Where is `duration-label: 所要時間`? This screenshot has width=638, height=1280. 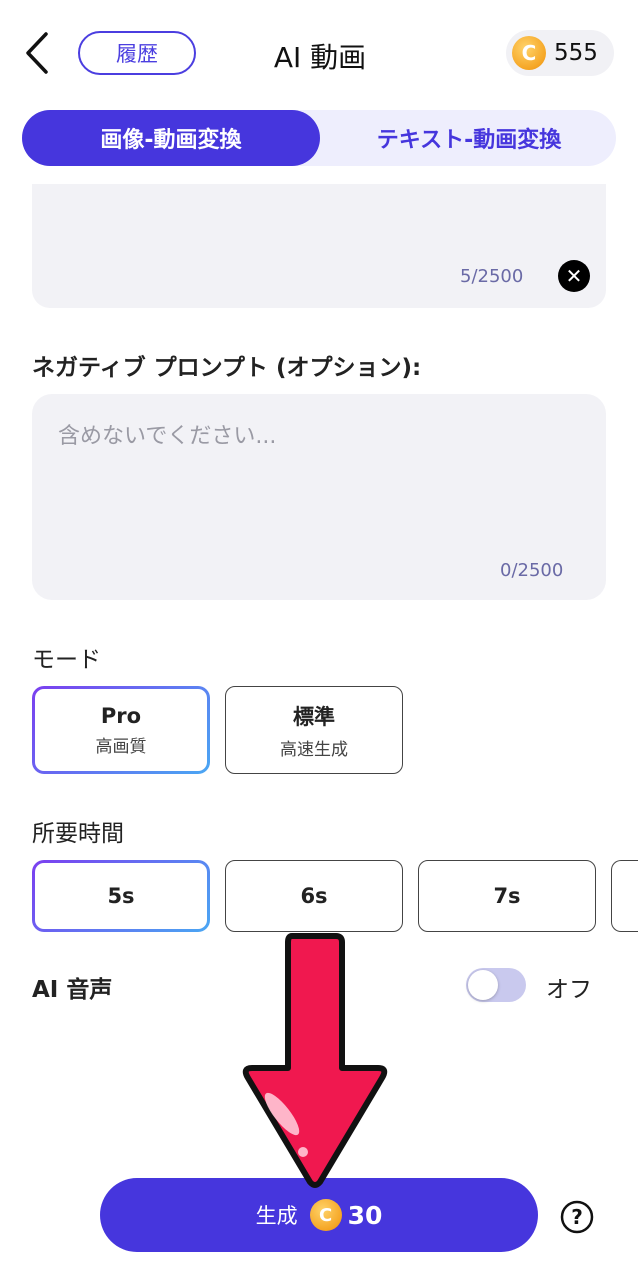
duration-label: 所要時間 is located at coordinates (78, 834).